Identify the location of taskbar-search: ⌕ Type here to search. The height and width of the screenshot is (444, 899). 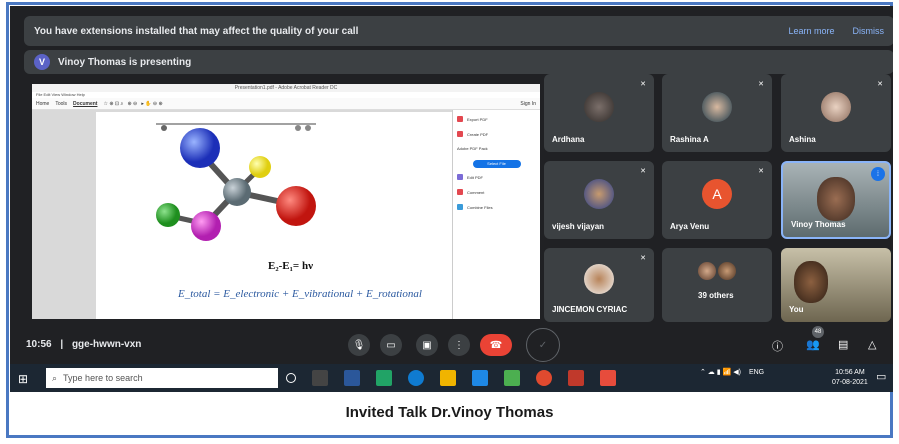
(162, 378).